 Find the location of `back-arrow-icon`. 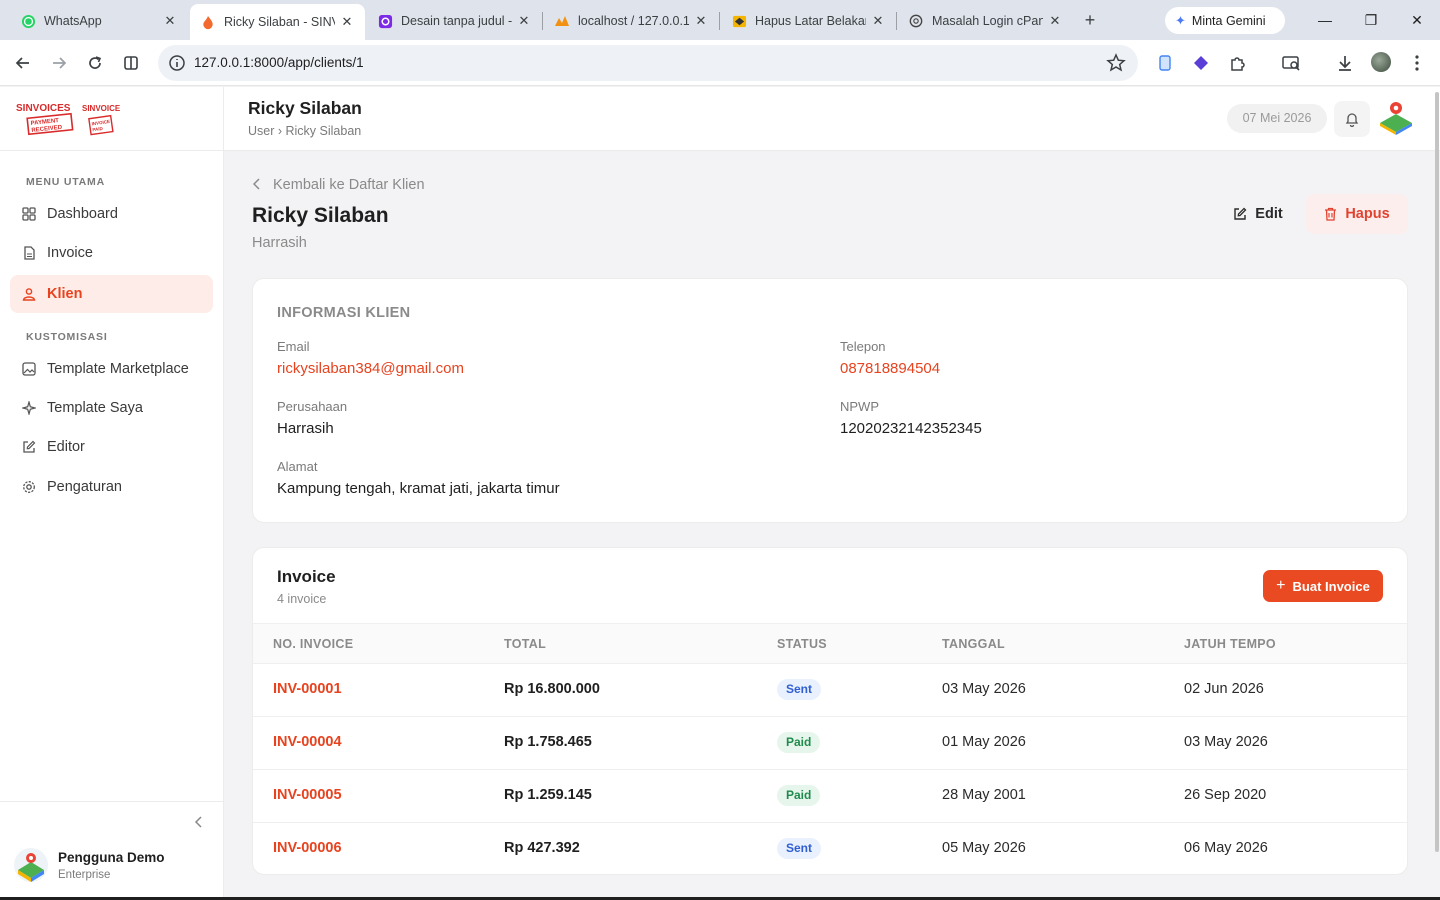

back-arrow-icon is located at coordinates (23, 63).